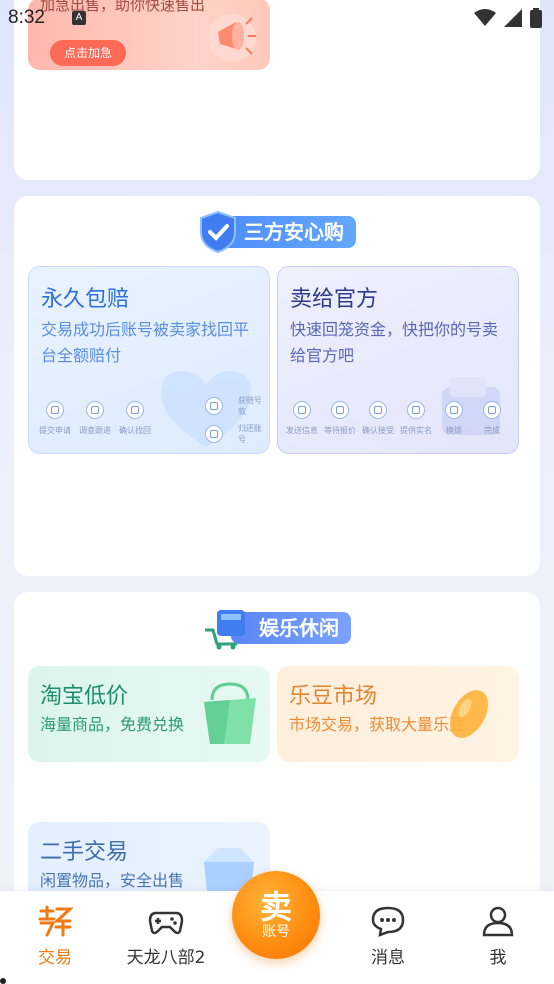  What do you see at coordinates (85, 299) in the screenshot?
I see `tile-title: 永久包赔` at bounding box center [85, 299].